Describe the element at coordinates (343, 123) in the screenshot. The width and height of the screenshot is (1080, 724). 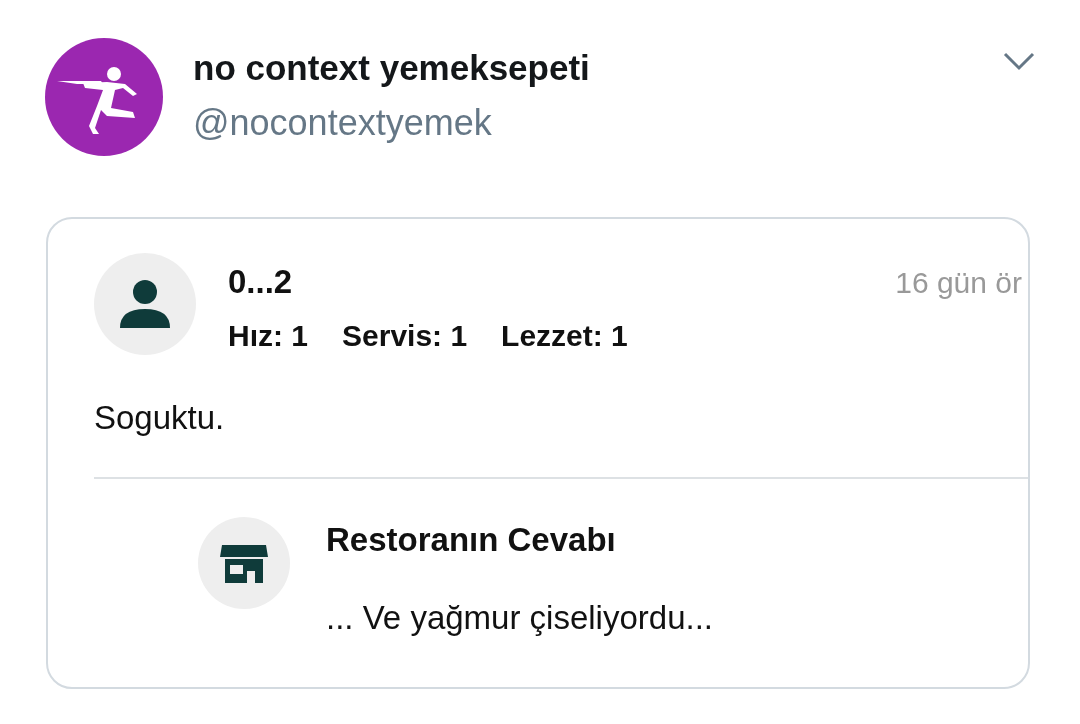
I see `account-handle: @nocontextyemek` at that location.